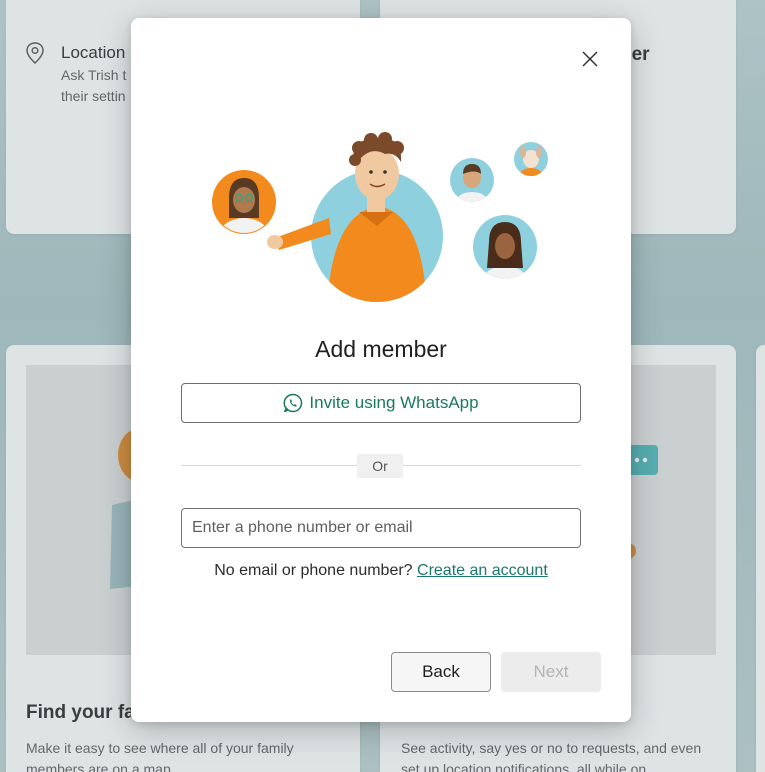 The height and width of the screenshot is (772, 765). What do you see at coordinates (244, 202) in the screenshot?
I see `avatar-woman-glasses` at bounding box center [244, 202].